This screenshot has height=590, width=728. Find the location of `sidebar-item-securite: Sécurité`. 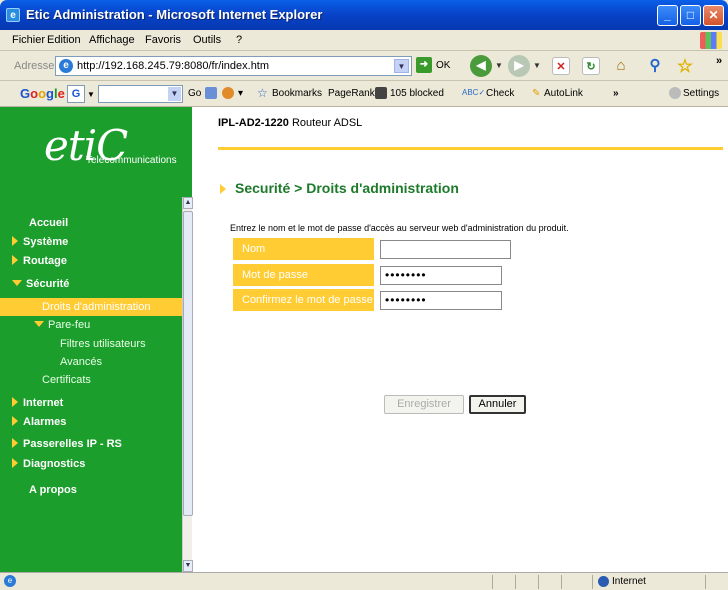

sidebar-item-securite: Sécurité is located at coordinates (91, 284).